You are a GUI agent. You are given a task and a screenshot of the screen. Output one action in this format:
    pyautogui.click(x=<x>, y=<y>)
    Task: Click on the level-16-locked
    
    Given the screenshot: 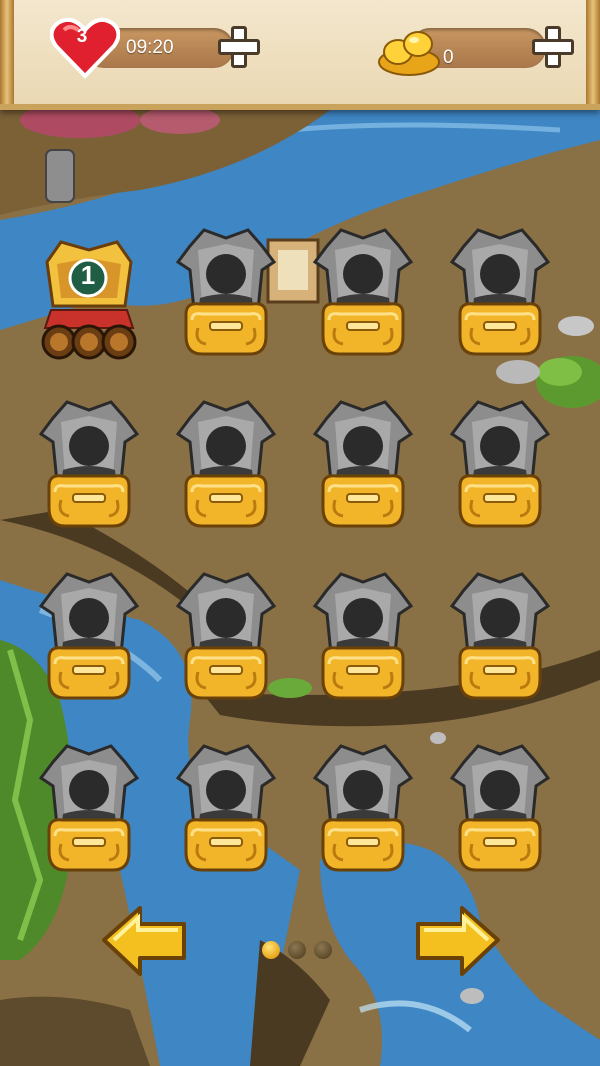 What is the action you would take?
    pyautogui.click(x=500, y=810)
    